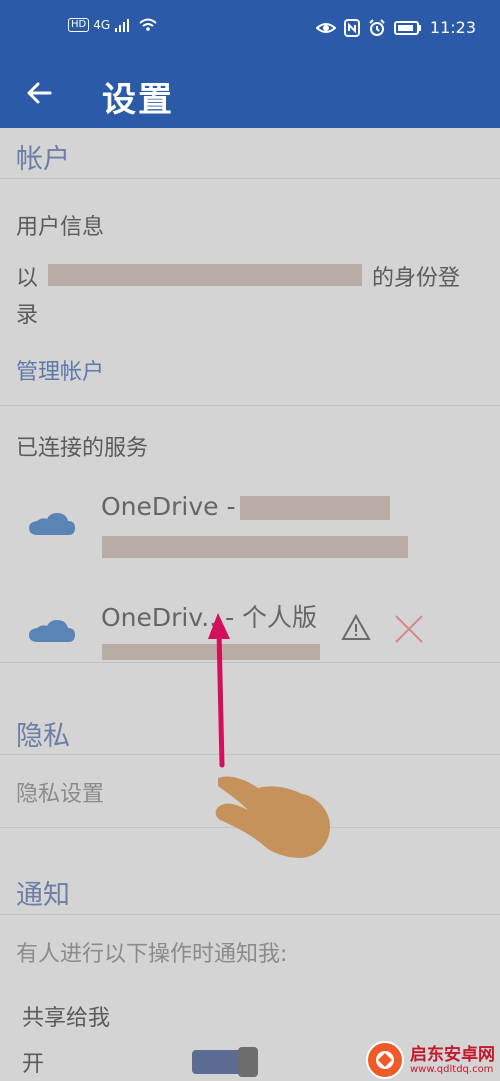 This screenshot has height=1081, width=500. What do you see at coordinates (43, 895) in the screenshot?
I see `notifications-section-header: 通知` at bounding box center [43, 895].